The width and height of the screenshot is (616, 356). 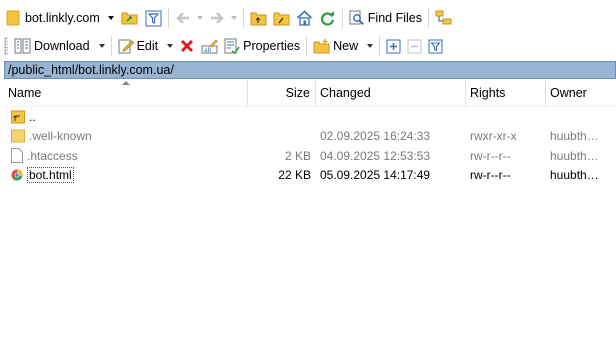 What do you see at coordinates (282, 93) in the screenshot?
I see `column-header-size: Size` at bounding box center [282, 93].